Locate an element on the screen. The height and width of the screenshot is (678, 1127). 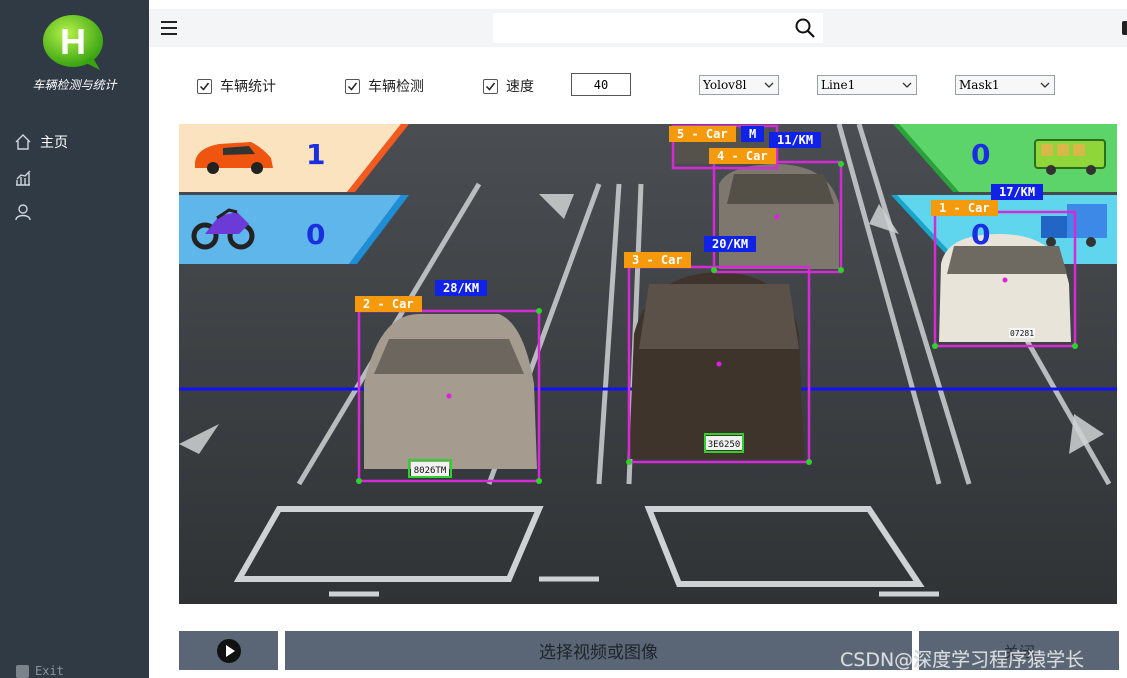
line-select-value: Line1 is located at coordinates (838, 85).